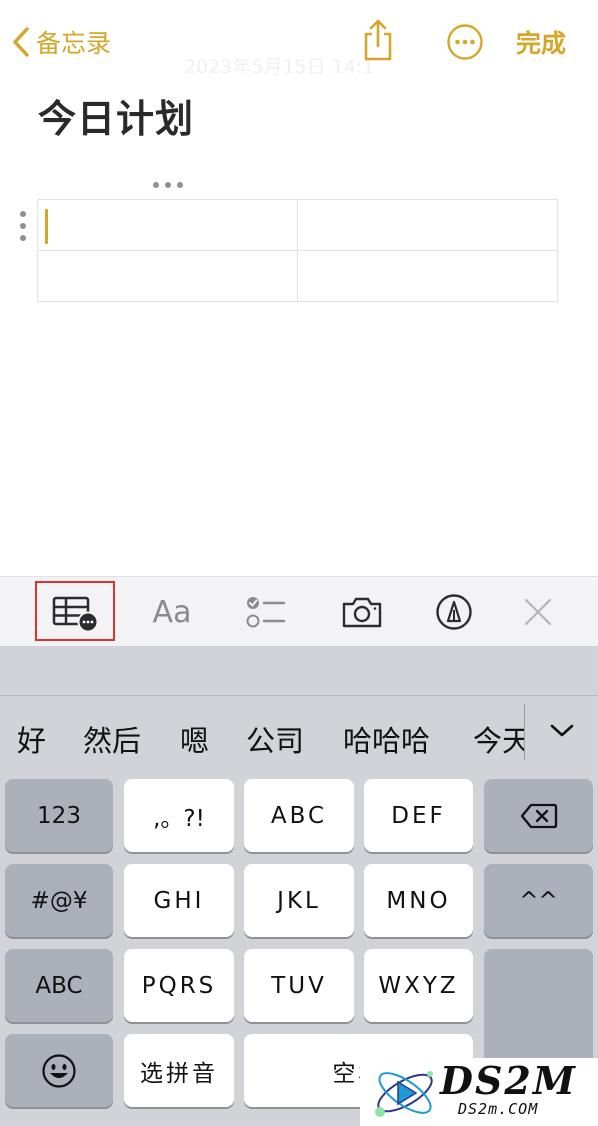  I want to click on keyboard-top-strip, so click(299, 671).